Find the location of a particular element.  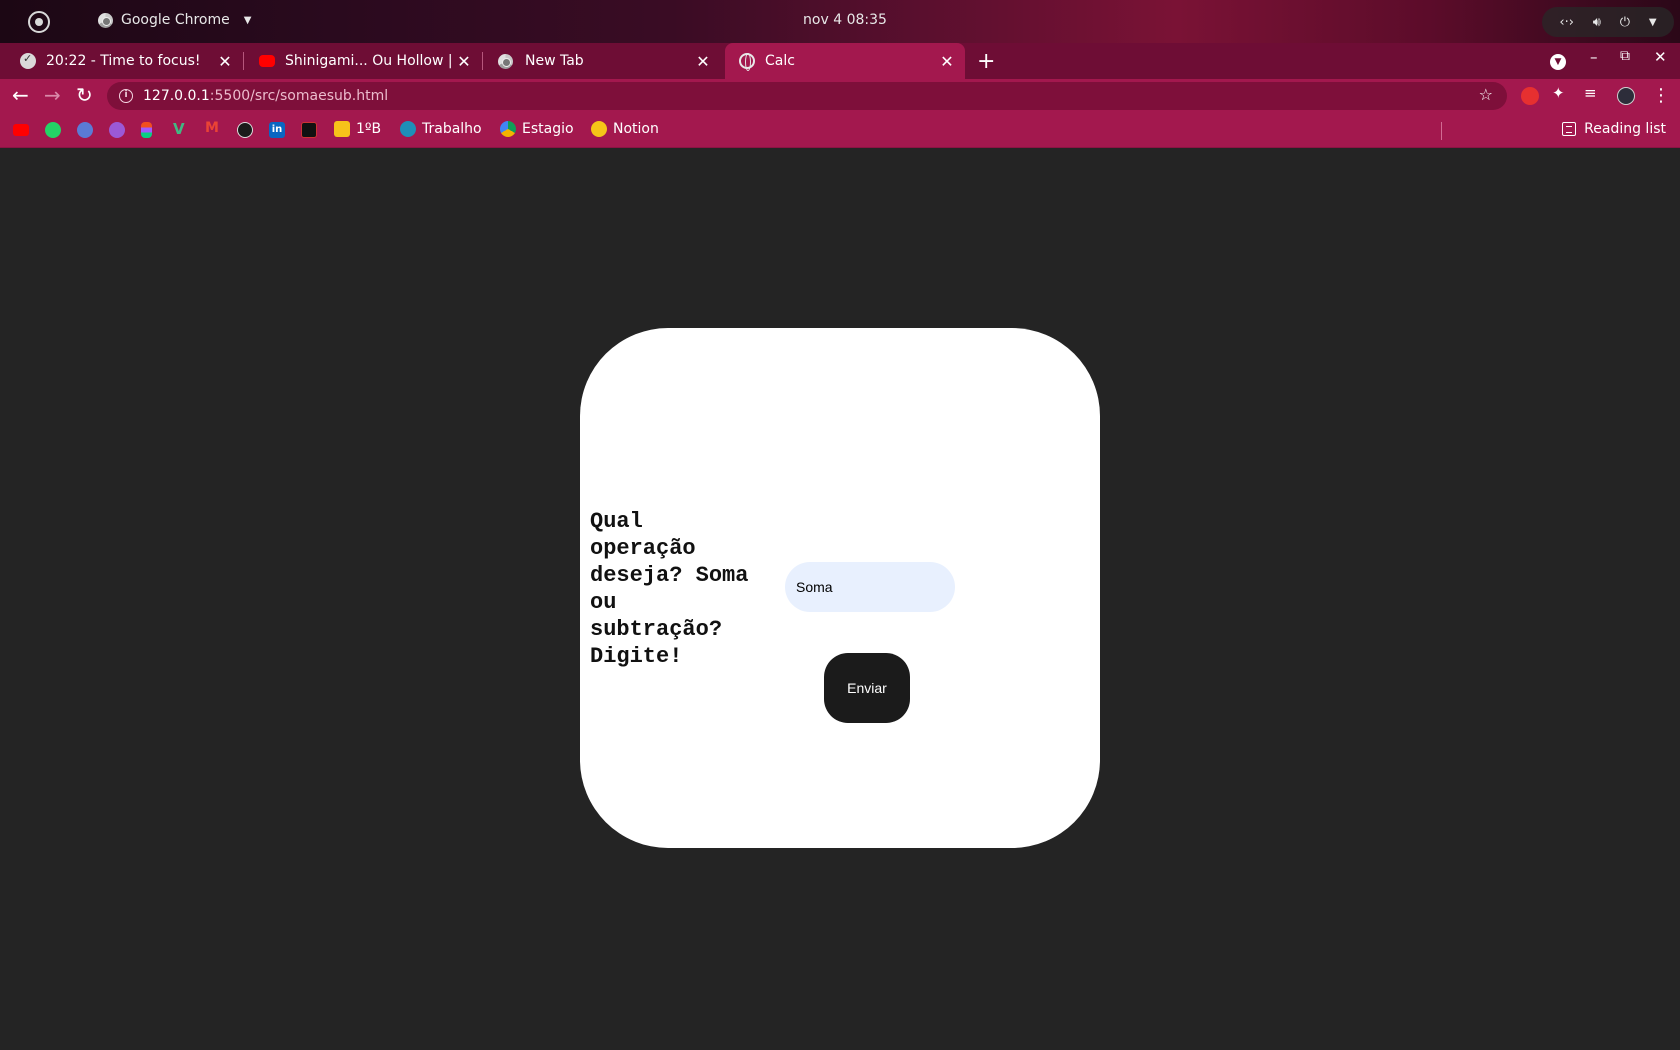

app-menu: Google Chrome ▼ is located at coordinates (174, 20).